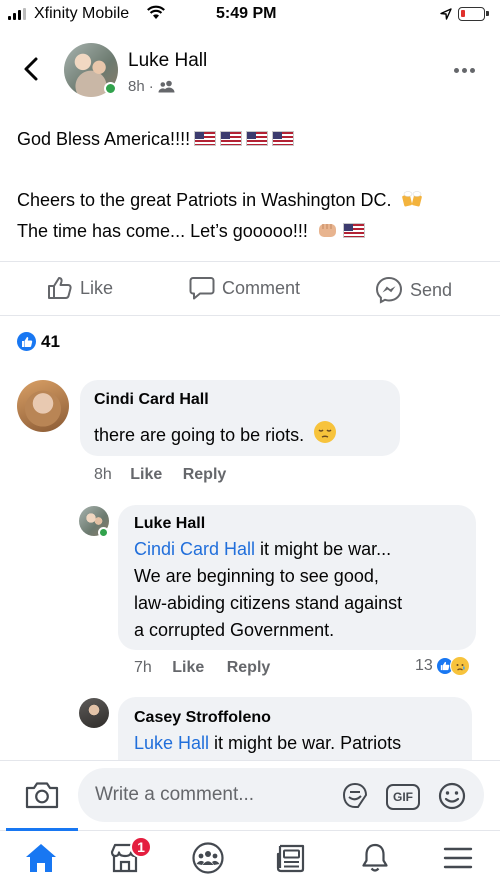 This screenshot has width=500, height=890. I want to click on bell-icon, so click(375, 857).